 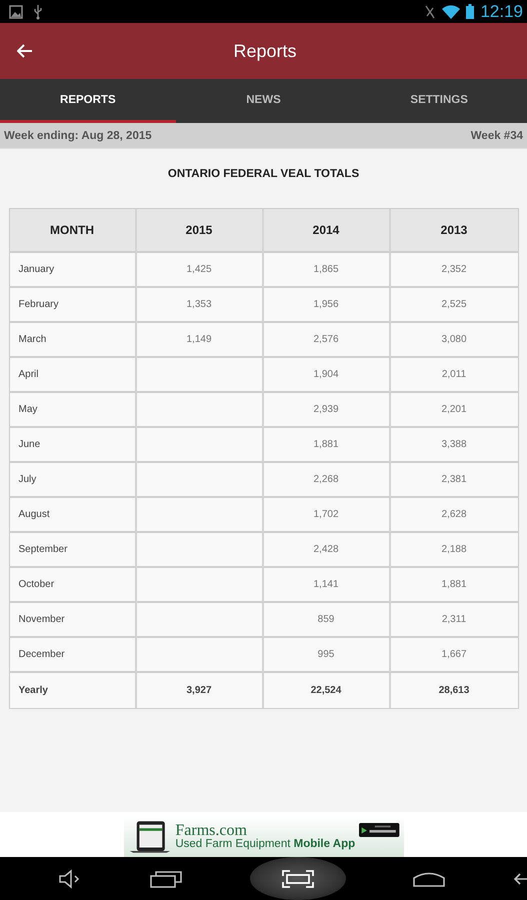 What do you see at coordinates (16, 11) in the screenshot?
I see `picture-icon` at bounding box center [16, 11].